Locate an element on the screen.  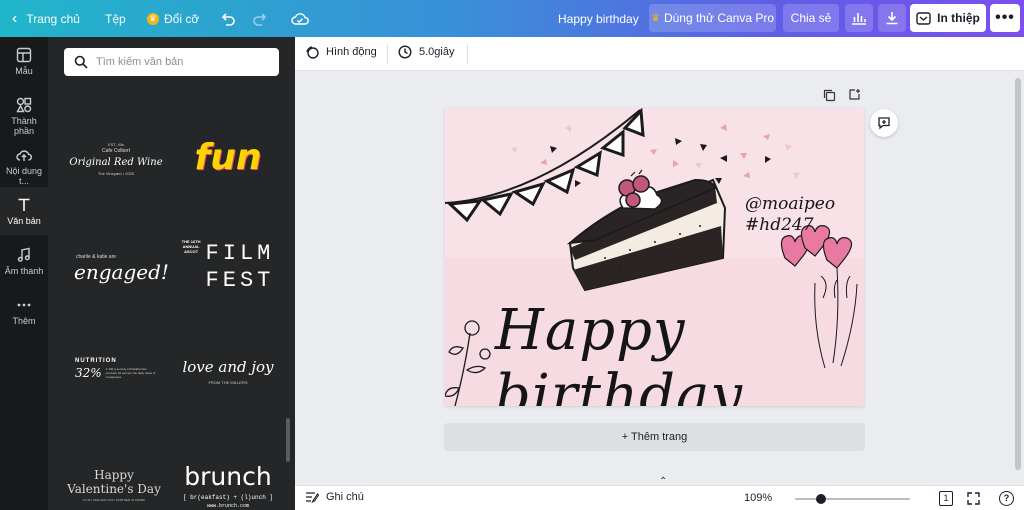
animate-icon is located at coordinates (312, 52).